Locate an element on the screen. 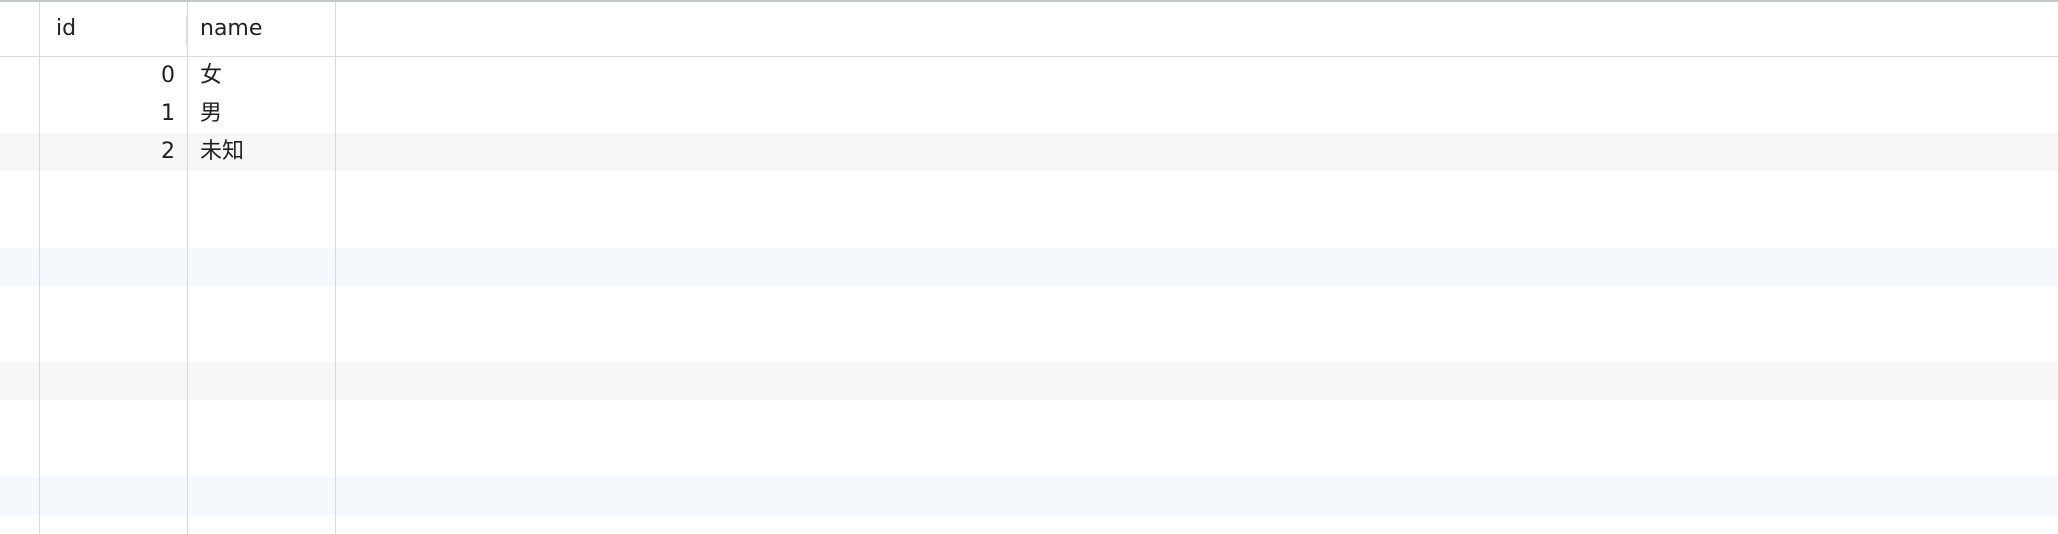  table-row: 2 未知 is located at coordinates (1029, 152).